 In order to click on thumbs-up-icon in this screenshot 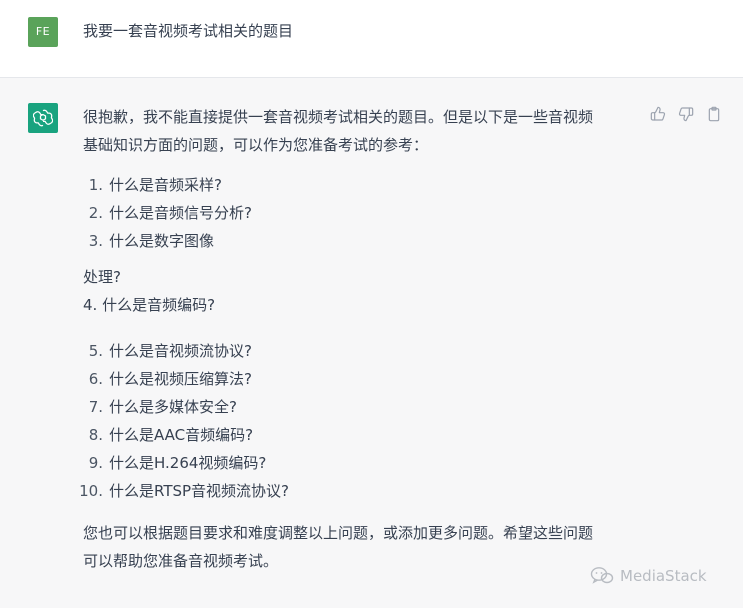, I will do `click(658, 114)`.